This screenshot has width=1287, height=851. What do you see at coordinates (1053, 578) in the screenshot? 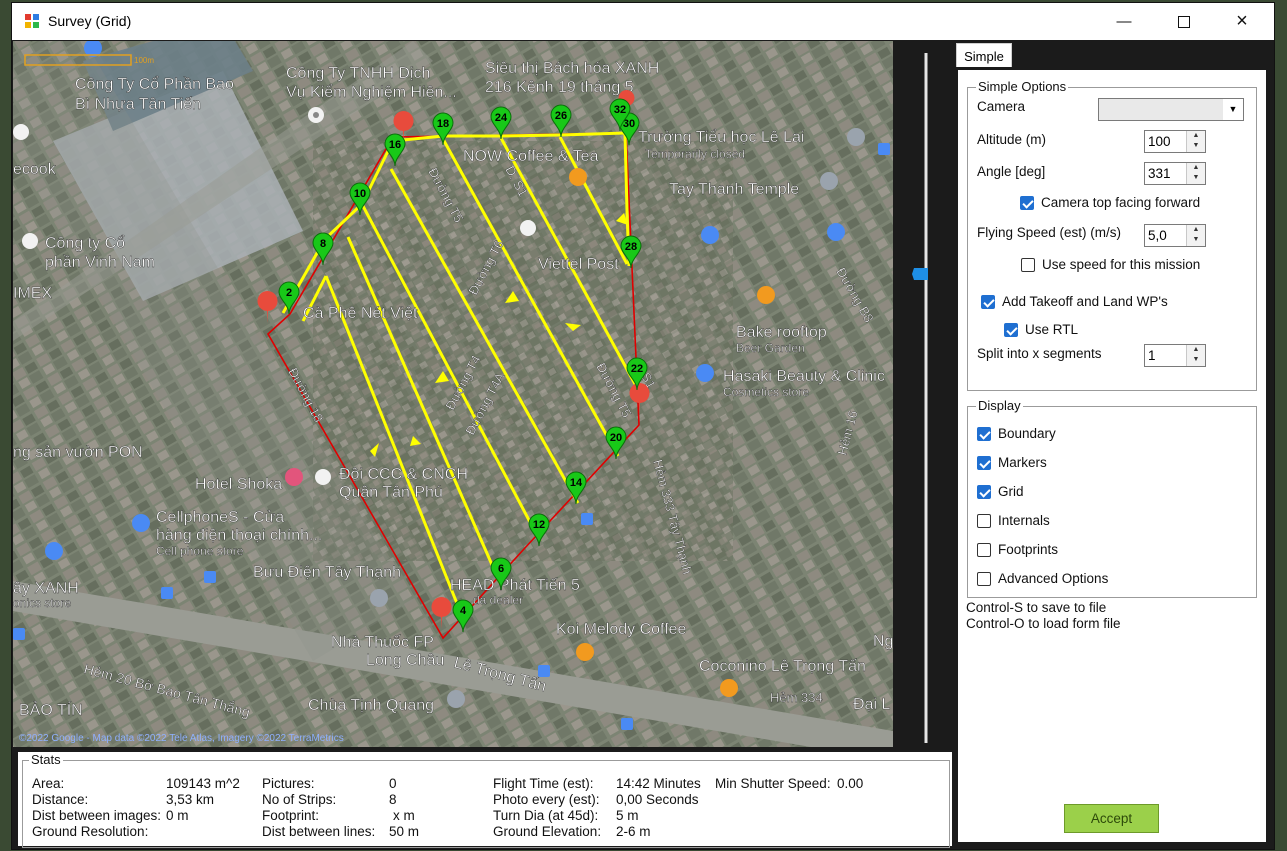
I see `advanced-options-label: Advanced Options` at bounding box center [1053, 578].